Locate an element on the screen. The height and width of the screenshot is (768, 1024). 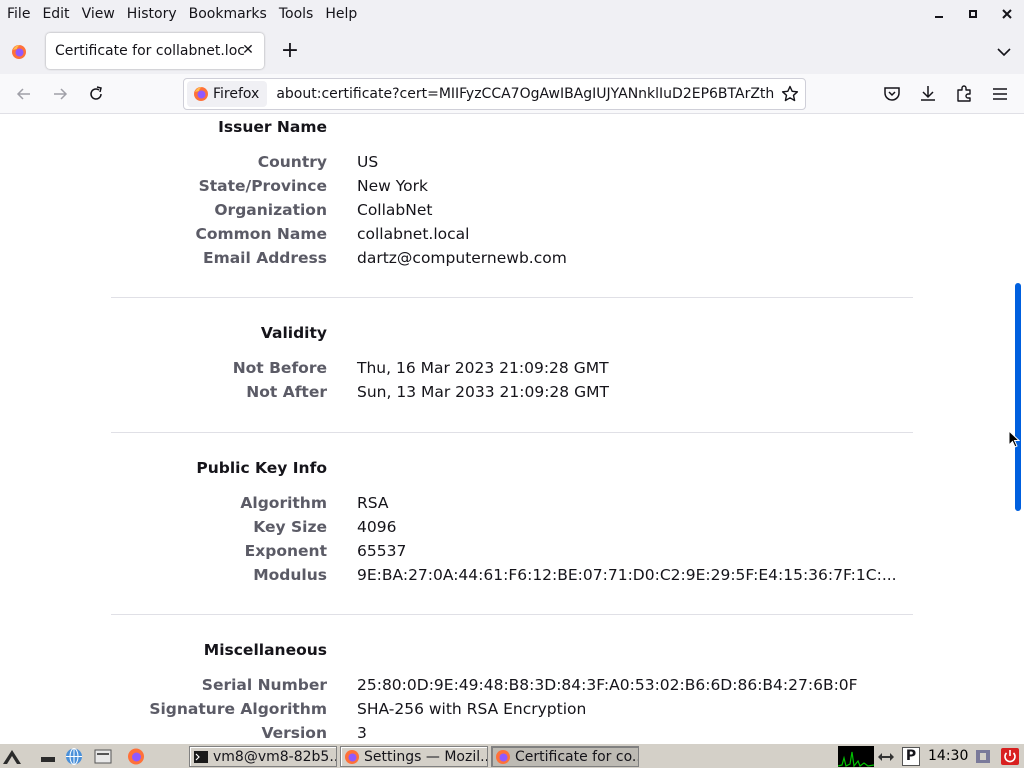
volume-icon is located at coordinates (983, 756).